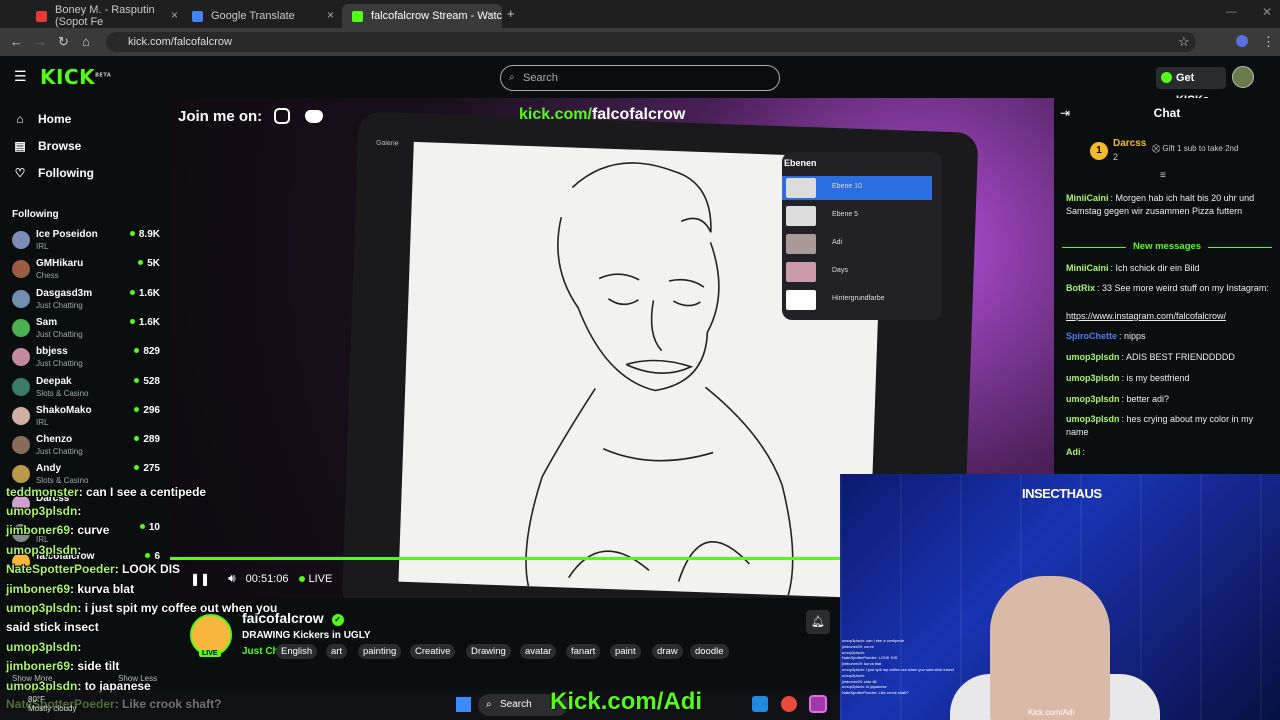 The width and height of the screenshot is (1280, 720). What do you see at coordinates (145, 322) in the screenshot?
I see `channel-viewers: 1.6K` at bounding box center [145, 322].